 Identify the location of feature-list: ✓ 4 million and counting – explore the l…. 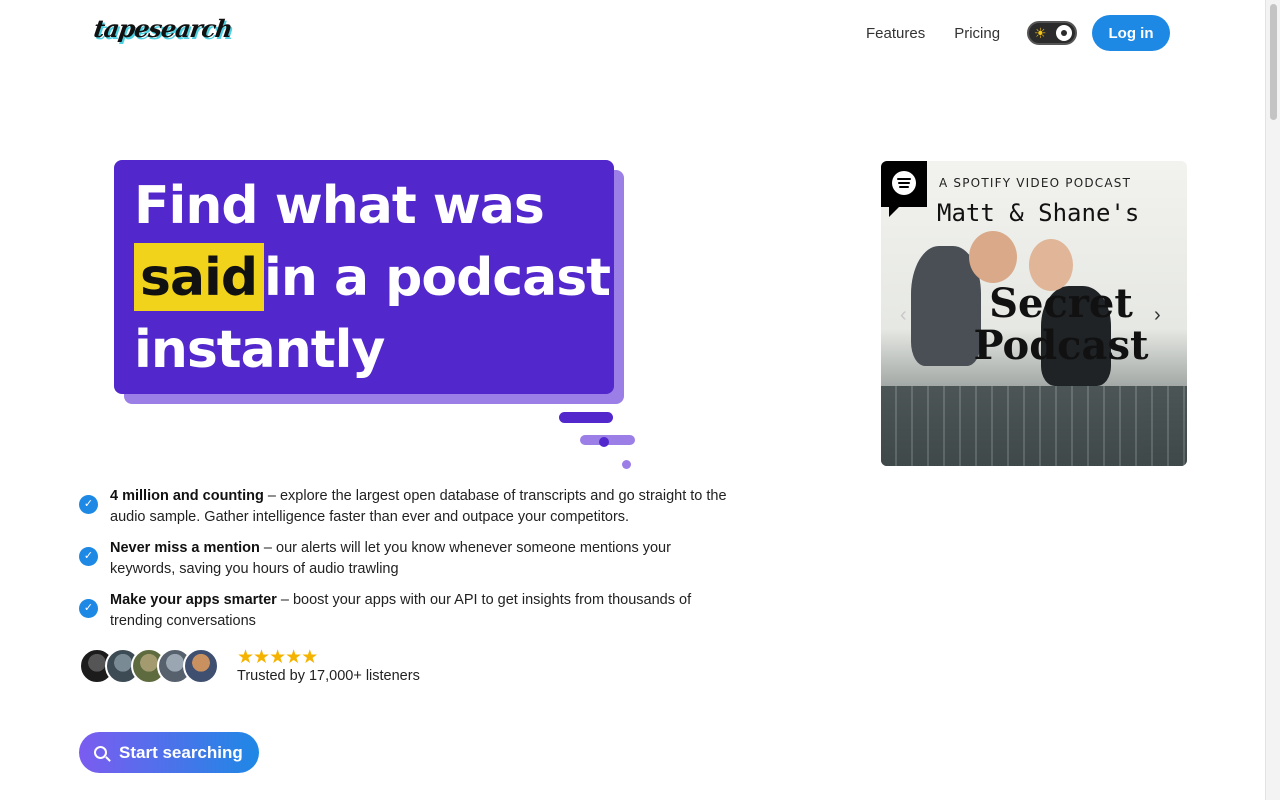
(404, 564).